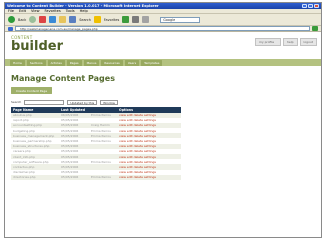 The width and height of the screenshot is (329, 241). I want to click on updated-by-cell: Emma Perros, so click(103, 177).